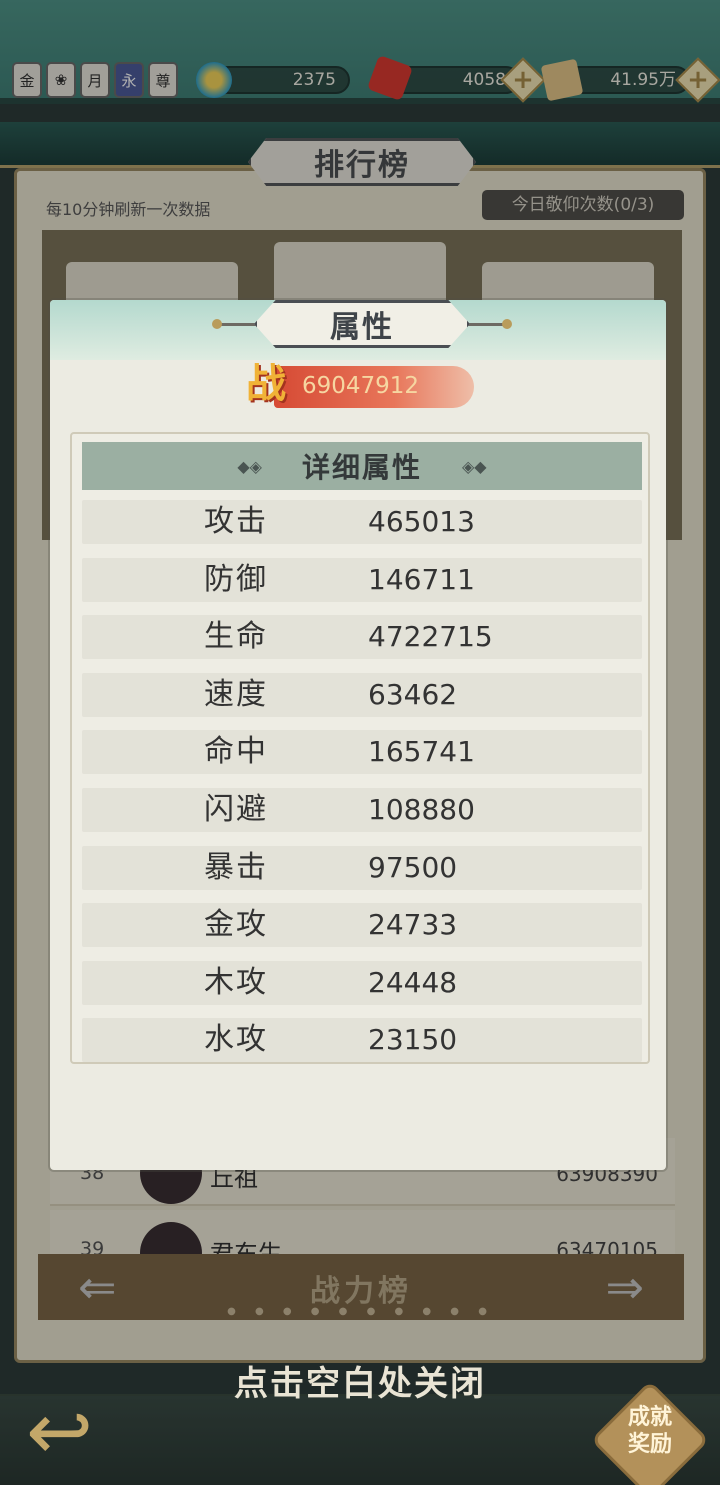  Describe the element at coordinates (362, 1040) in the screenshot. I see `attribute-row: 水攻 23150` at that location.